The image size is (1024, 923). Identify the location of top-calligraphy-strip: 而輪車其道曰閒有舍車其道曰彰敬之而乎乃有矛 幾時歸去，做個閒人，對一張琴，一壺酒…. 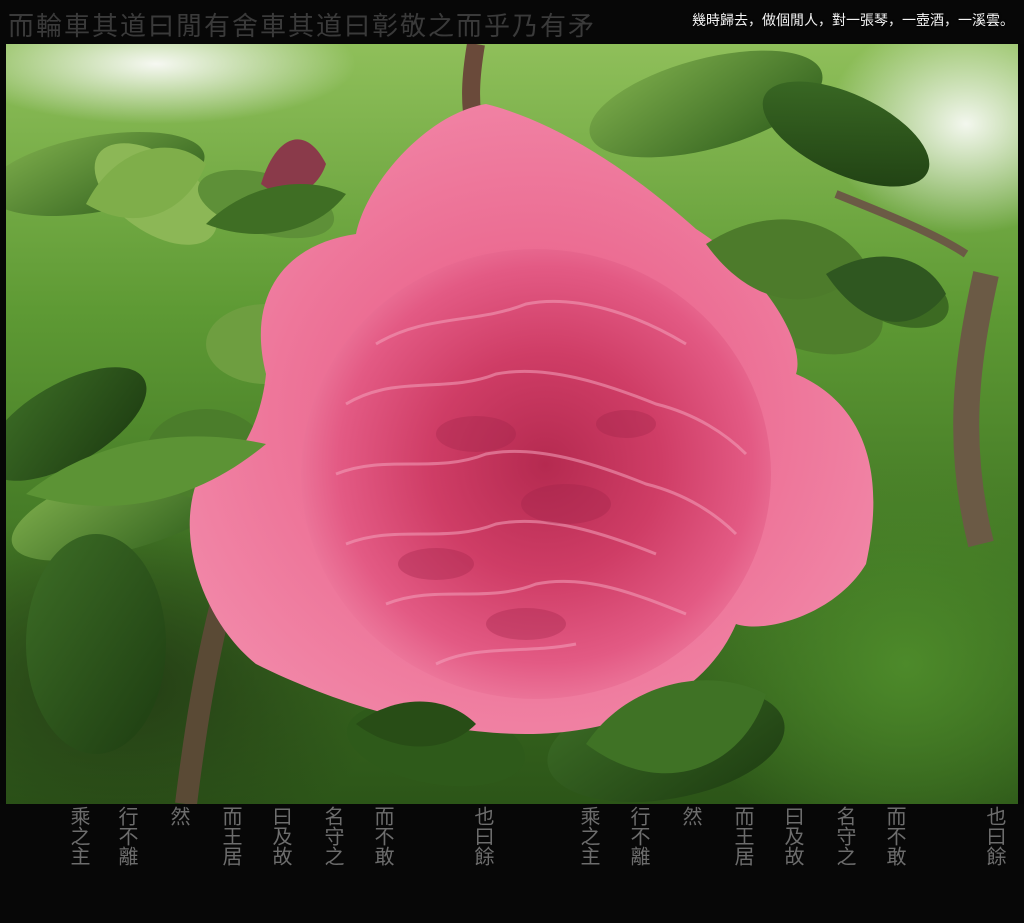
(512, 22).